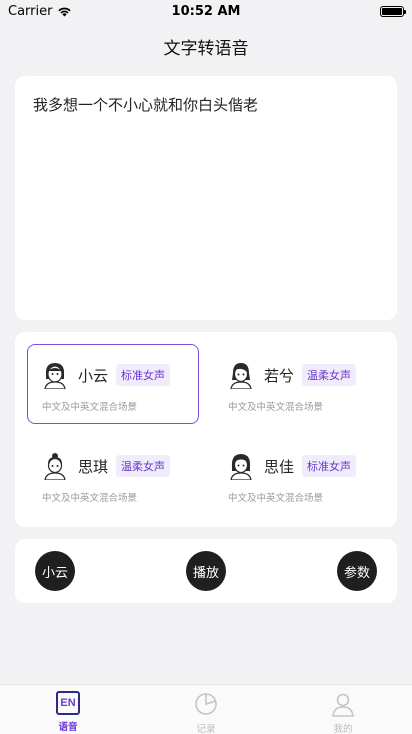 This screenshot has height=734, width=412. Describe the element at coordinates (357, 571) in the screenshot. I see `params-button: 参数` at that location.